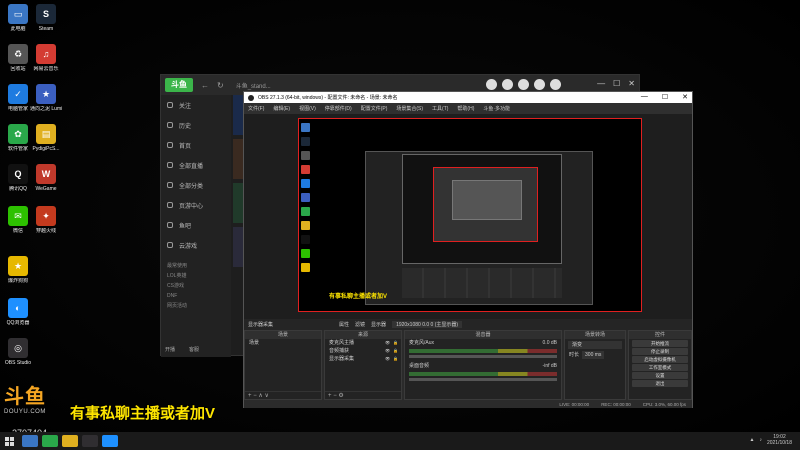  I want to click on user-icon, so click(491, 84).